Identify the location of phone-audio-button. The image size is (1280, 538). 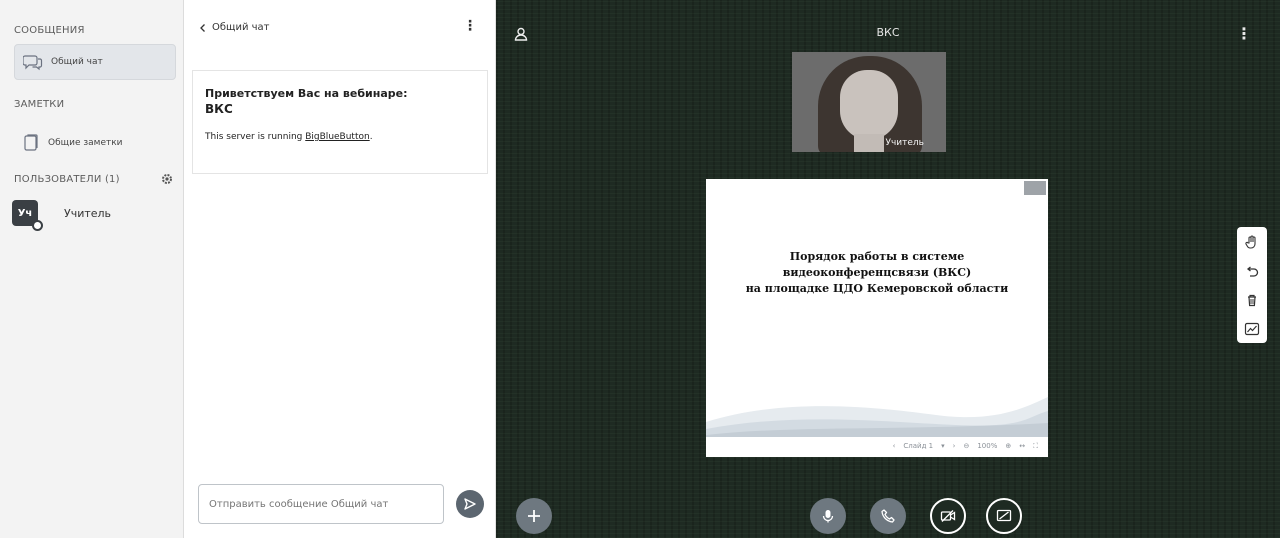
(888, 516).